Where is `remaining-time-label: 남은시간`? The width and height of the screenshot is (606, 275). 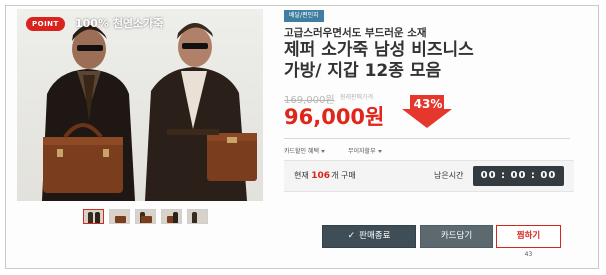
remaining-time-label: 남은시간 is located at coordinates (449, 175).